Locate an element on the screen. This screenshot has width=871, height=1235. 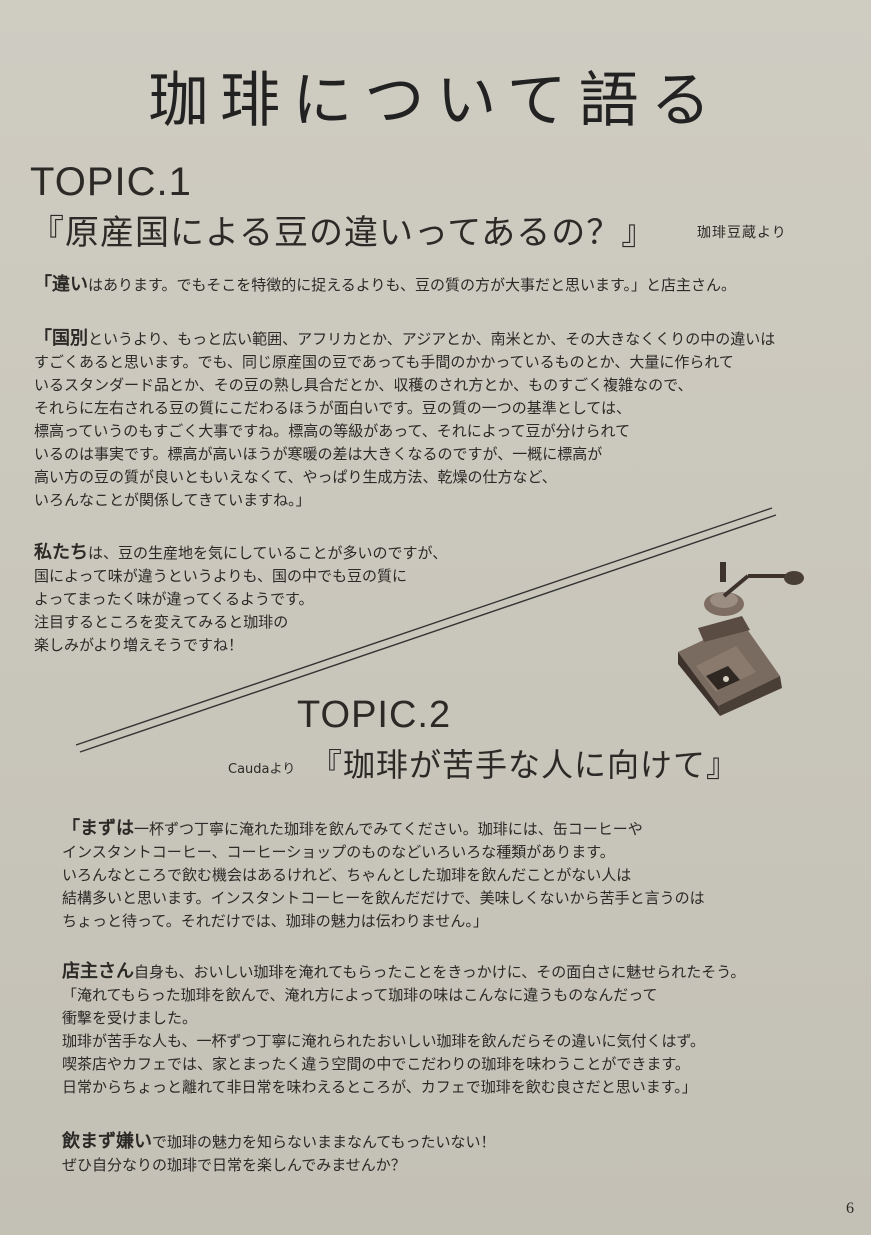
topic2-source: Caudaより is located at coordinates (262, 769).